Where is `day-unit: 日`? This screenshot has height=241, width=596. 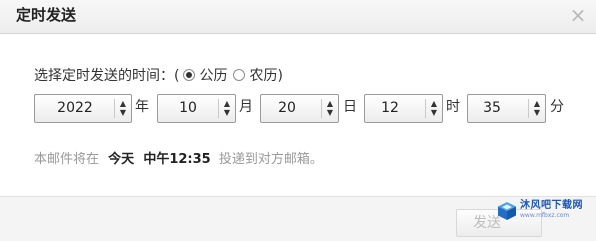
day-unit: 日 is located at coordinates (350, 107).